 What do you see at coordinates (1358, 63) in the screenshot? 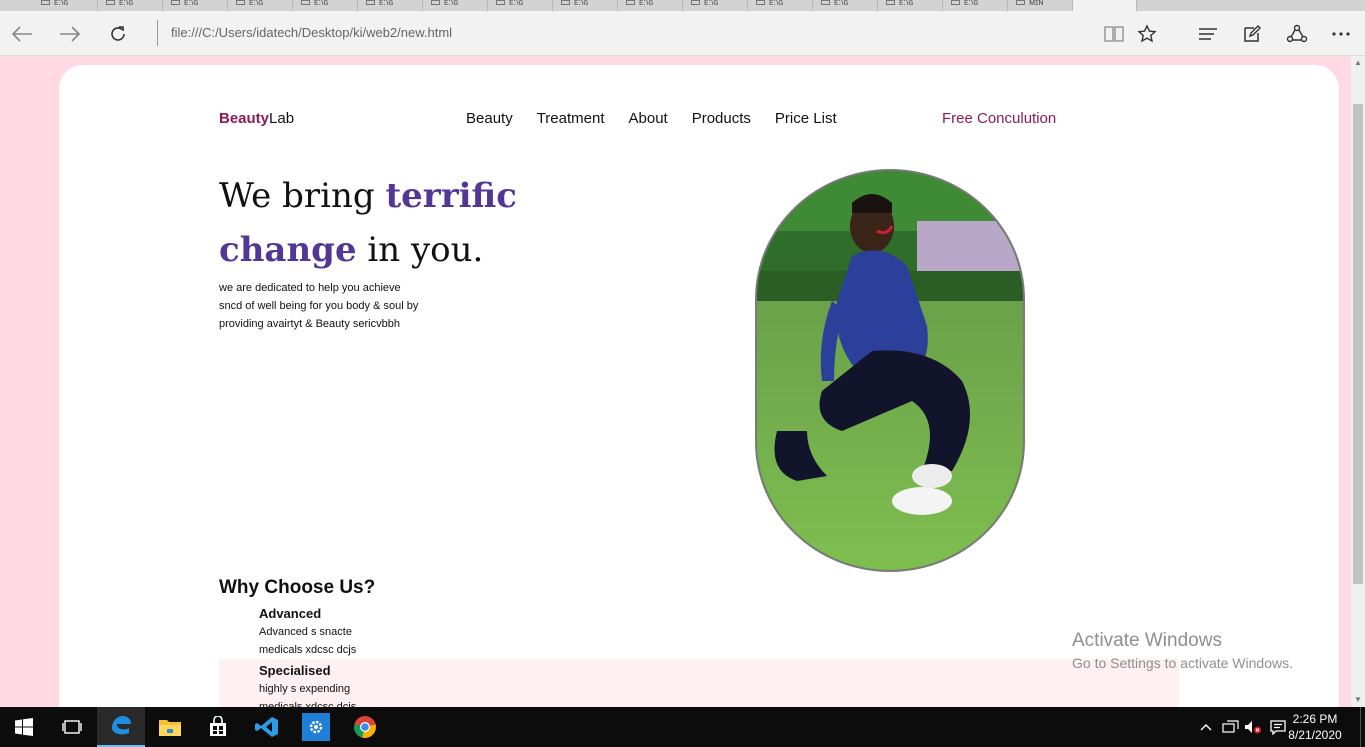
I see `scroll-up-icon: ▲` at bounding box center [1358, 63].